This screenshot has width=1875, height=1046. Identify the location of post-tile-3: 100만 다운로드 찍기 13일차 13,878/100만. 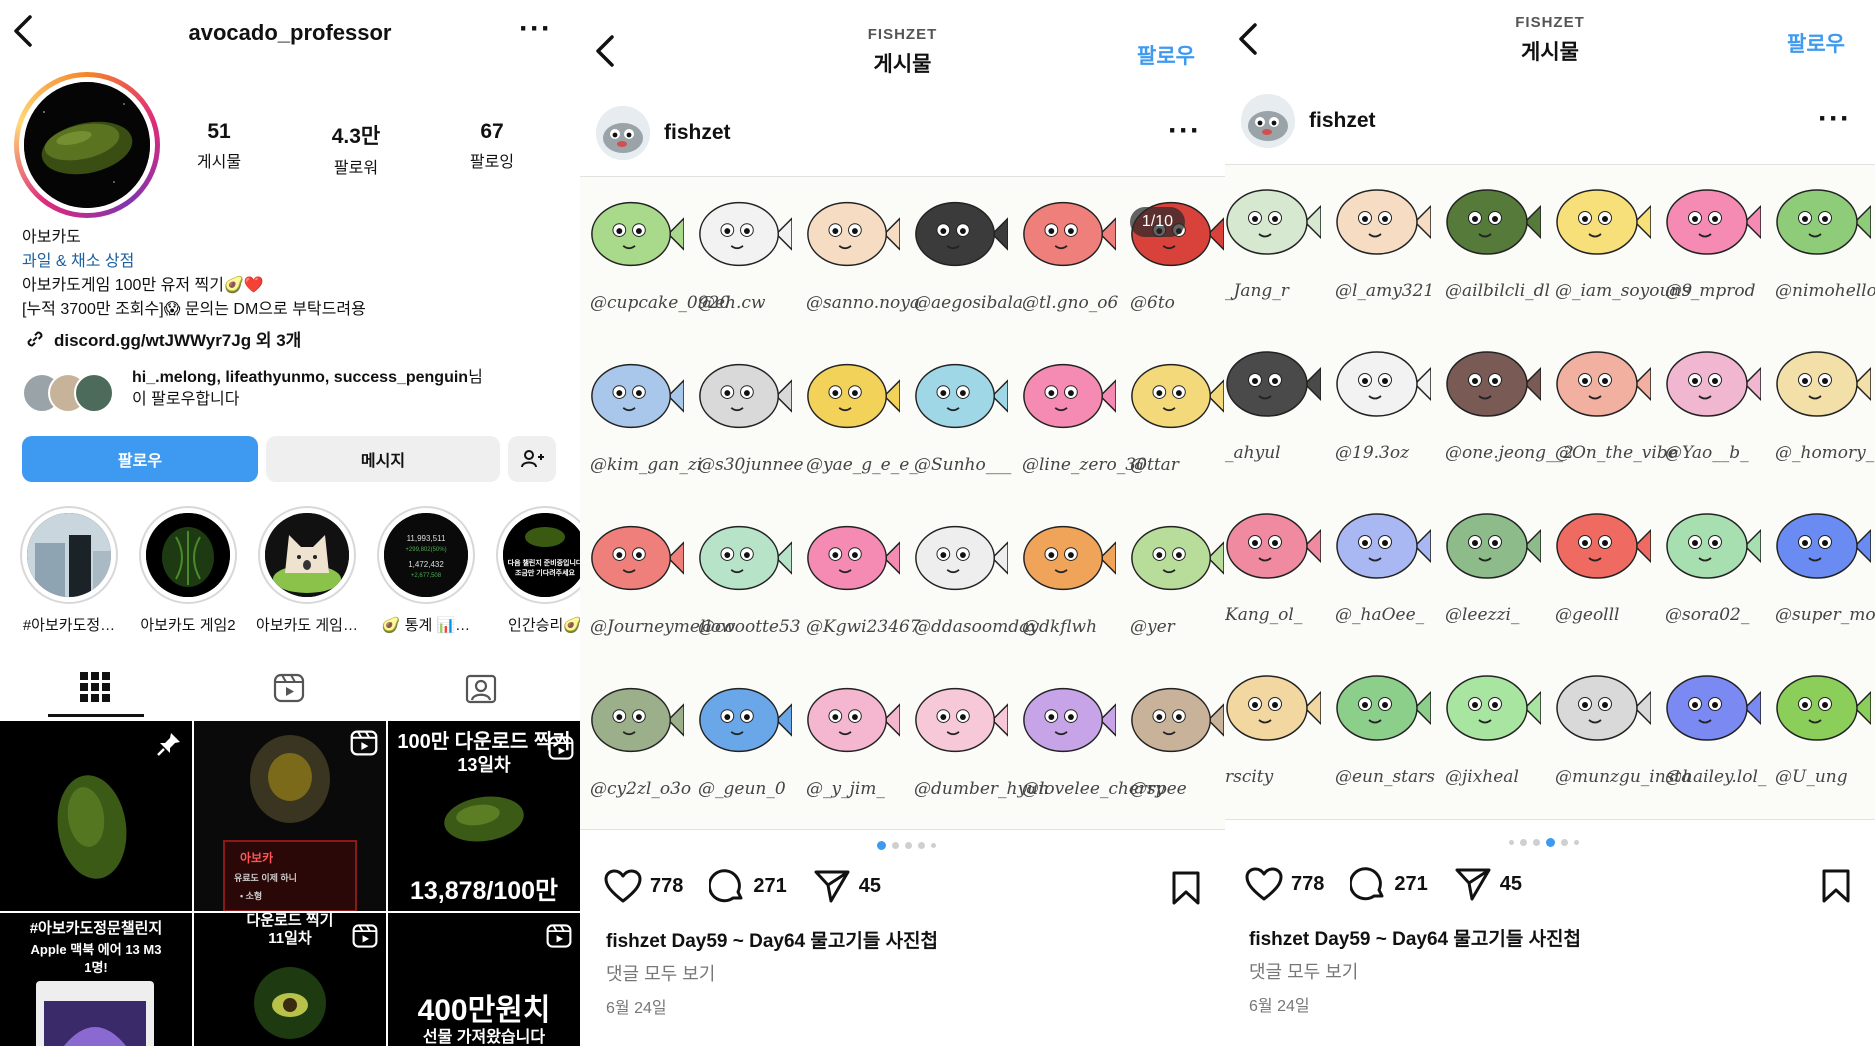
(484, 816).